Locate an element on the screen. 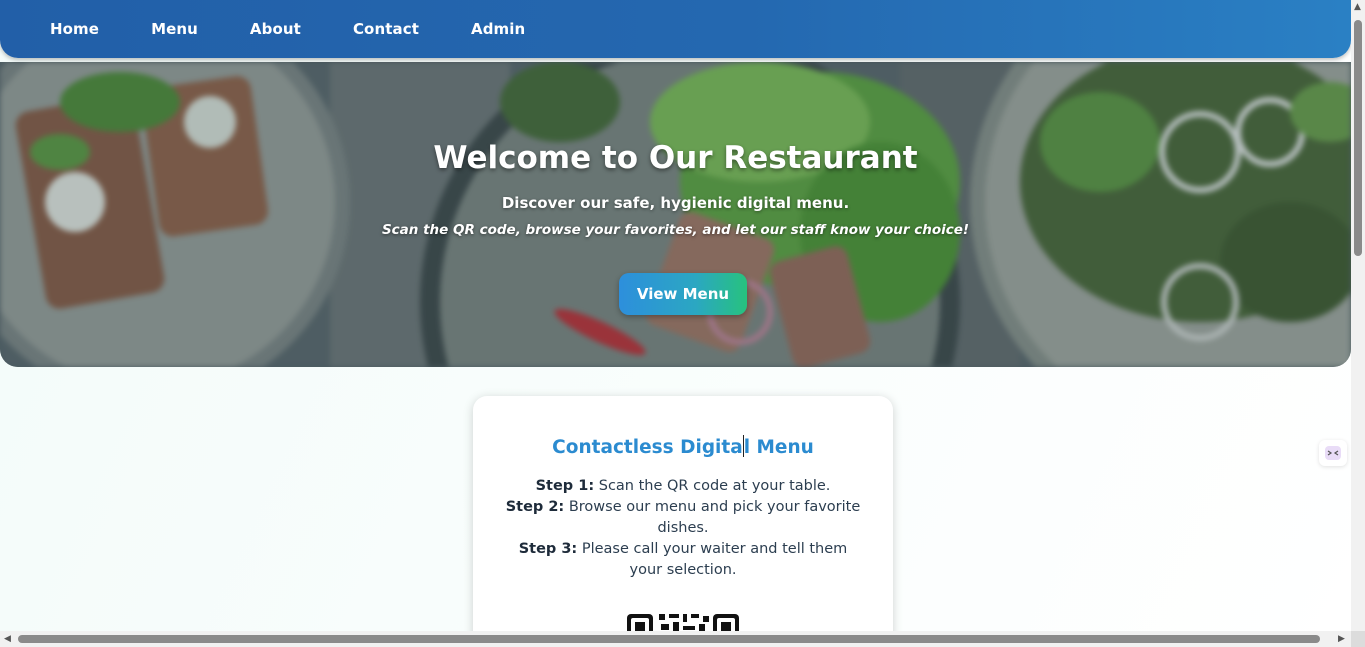 The image size is (1365, 647). card-title-part1: Contactless Digita is located at coordinates (647, 447).